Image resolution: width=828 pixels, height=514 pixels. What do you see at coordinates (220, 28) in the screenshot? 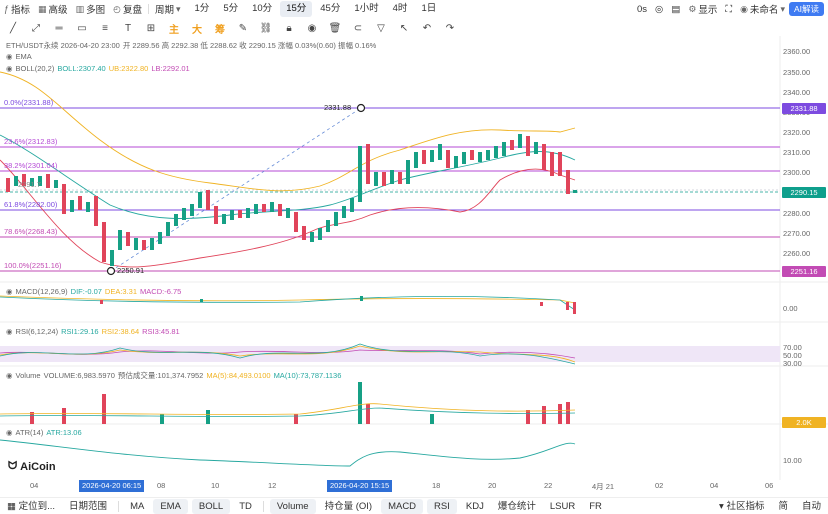
I see `chip-tool: 筹` at bounding box center [220, 28].